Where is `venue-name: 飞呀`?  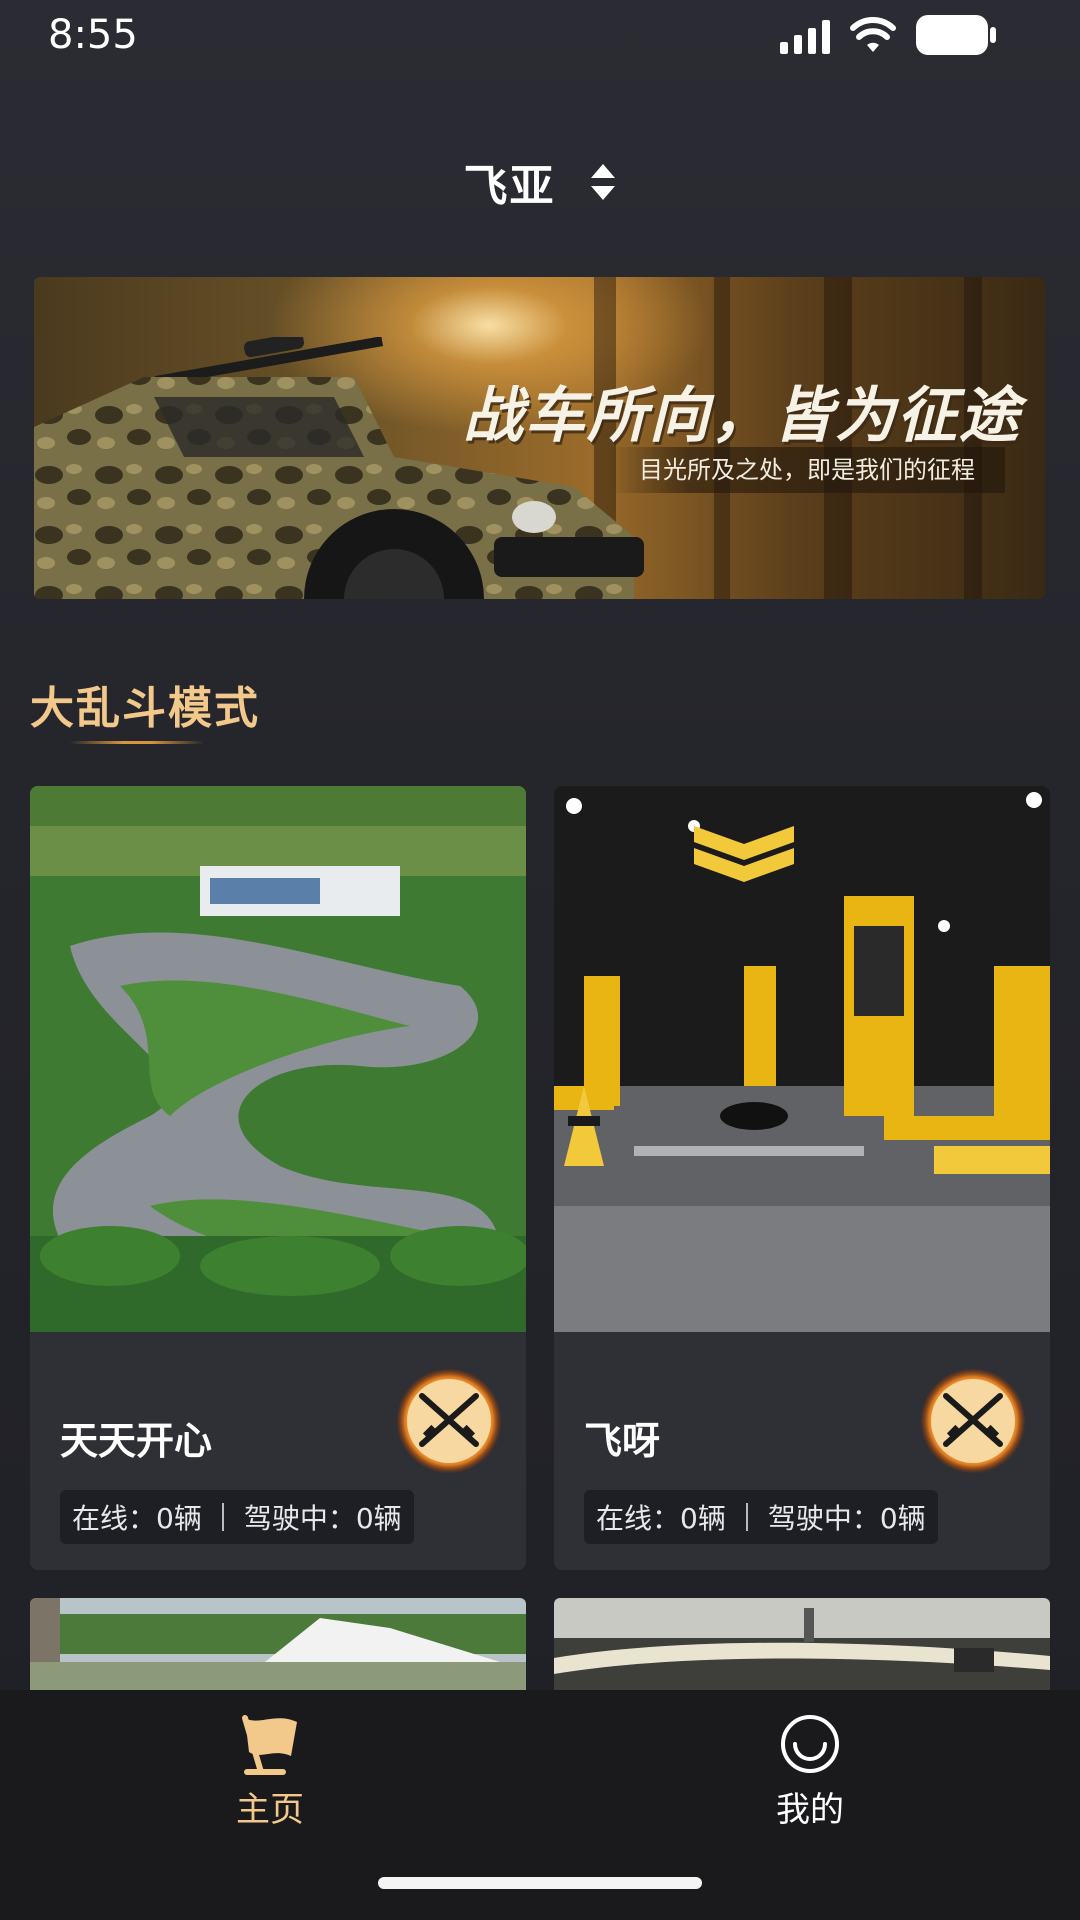
venue-name: 飞呀 is located at coordinates (622, 1441).